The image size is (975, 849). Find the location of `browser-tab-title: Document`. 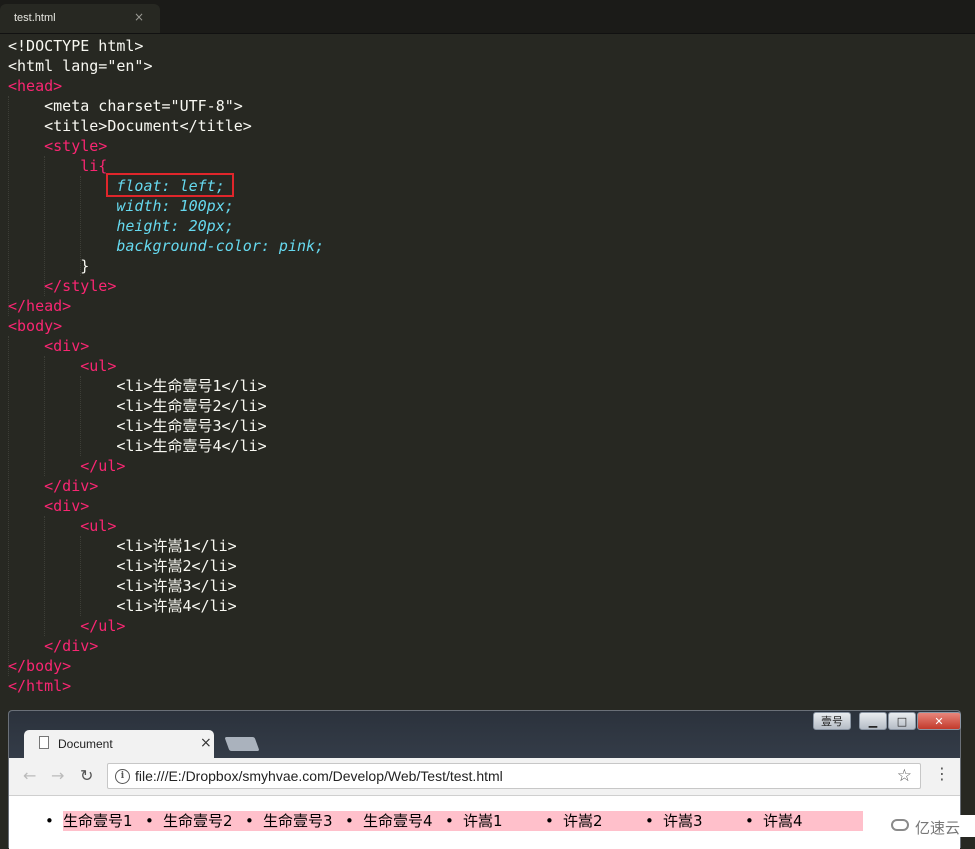

browser-tab-title: Document is located at coordinates (85, 744).